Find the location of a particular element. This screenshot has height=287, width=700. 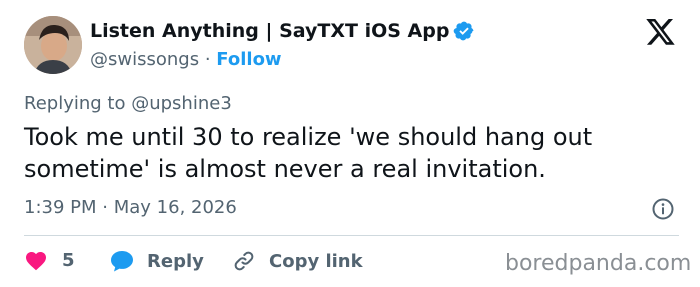

watermark: boredpanda.com is located at coordinates (598, 263).